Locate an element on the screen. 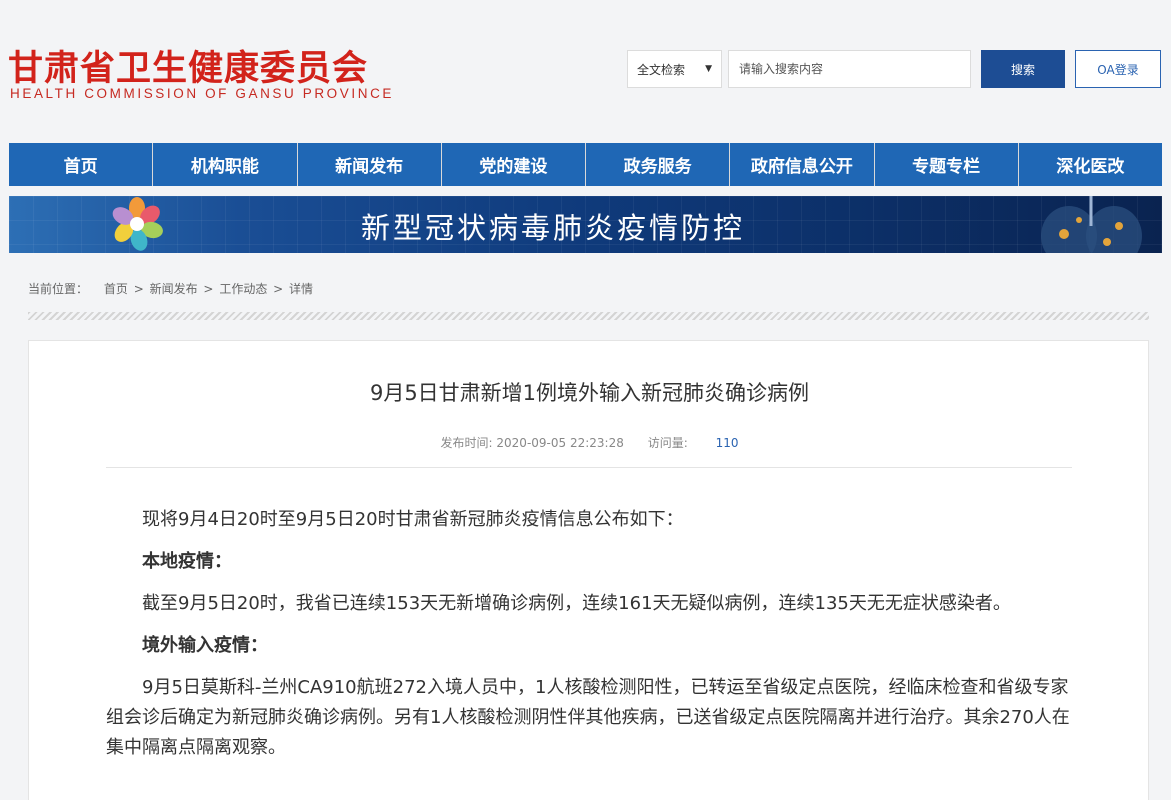 This screenshot has width=1171, height=800. meta-divider is located at coordinates (589, 467).